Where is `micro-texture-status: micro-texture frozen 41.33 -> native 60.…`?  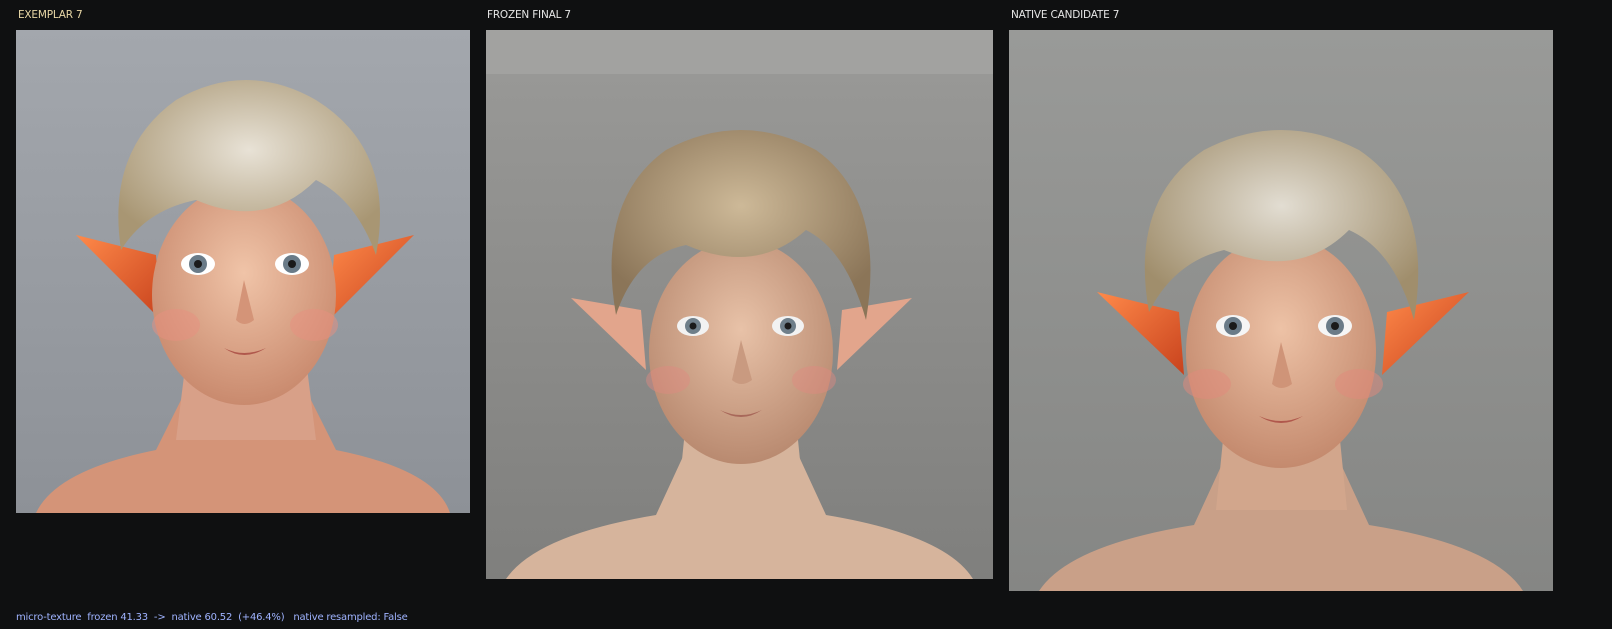
micro-texture-status: micro-texture frozen 41.33 -> native 60.… is located at coordinates (212, 617).